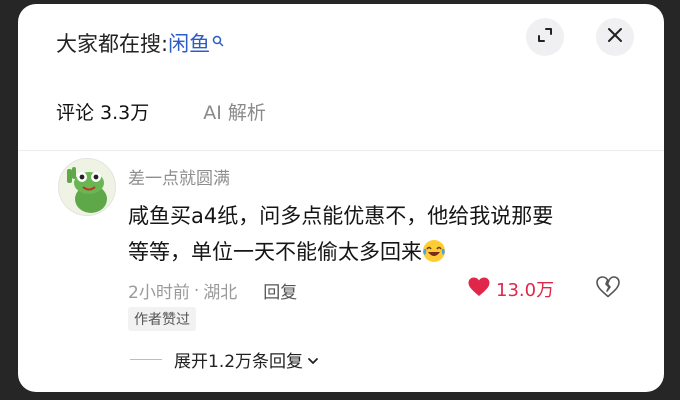  Describe the element at coordinates (188, 111) in the screenshot. I see `tab-bar: 评论 3.3万 AI 解析` at that location.